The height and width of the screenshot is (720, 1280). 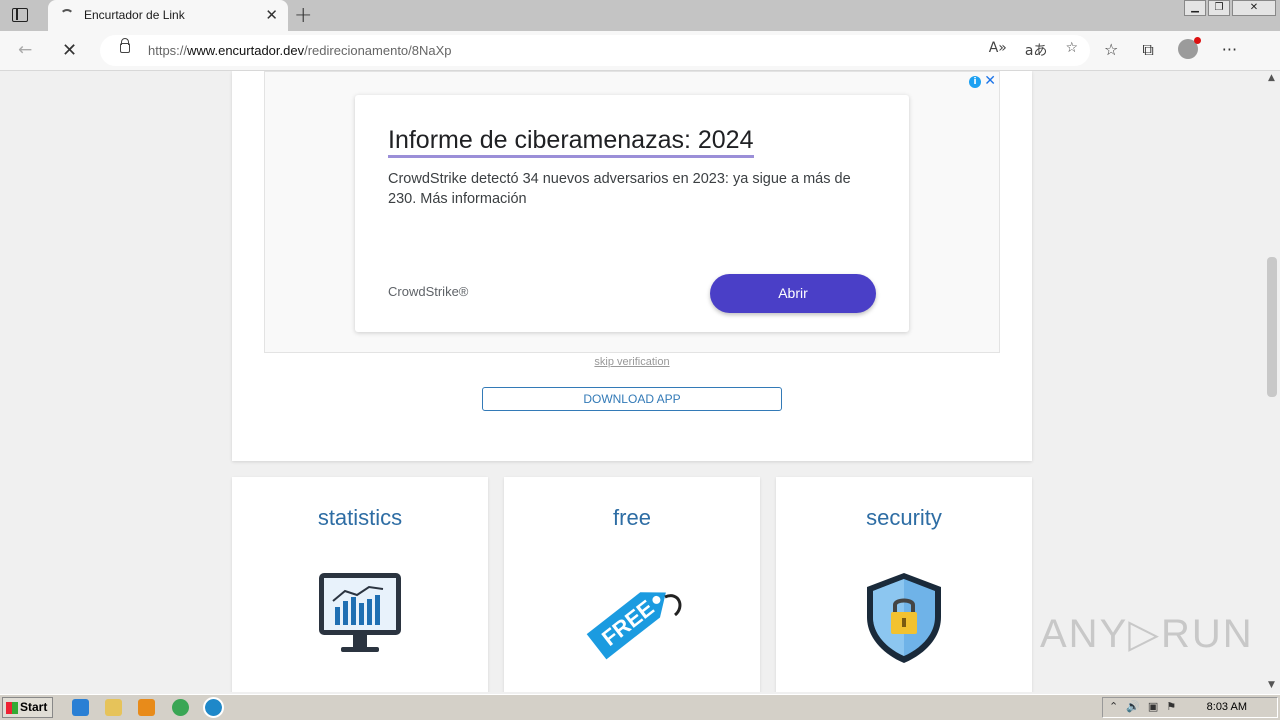 I want to click on edge-icon, so click(x=213, y=707).